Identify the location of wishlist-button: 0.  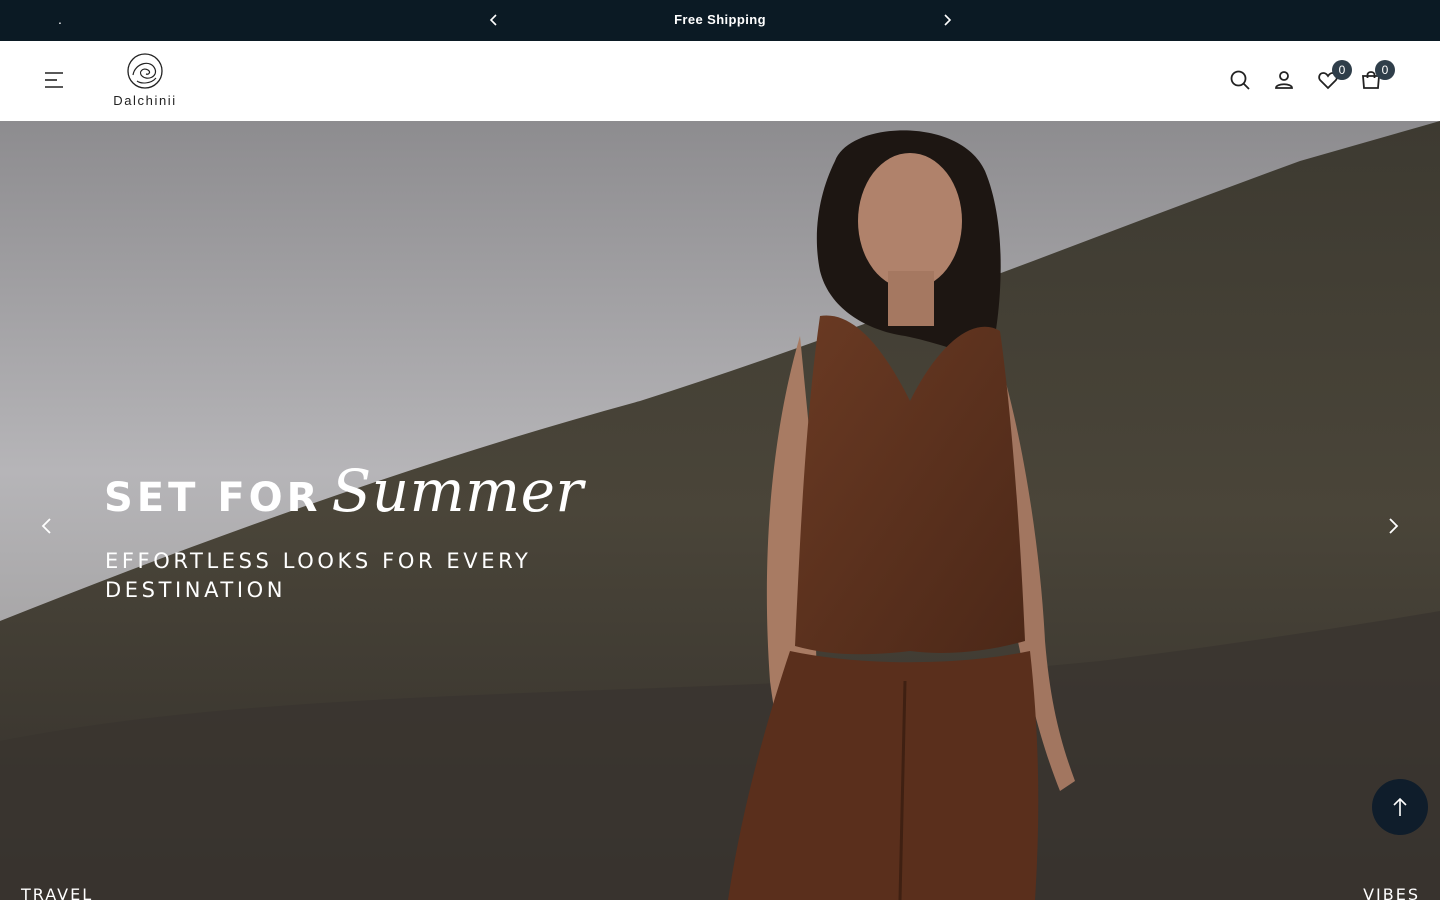
(1334, 76).